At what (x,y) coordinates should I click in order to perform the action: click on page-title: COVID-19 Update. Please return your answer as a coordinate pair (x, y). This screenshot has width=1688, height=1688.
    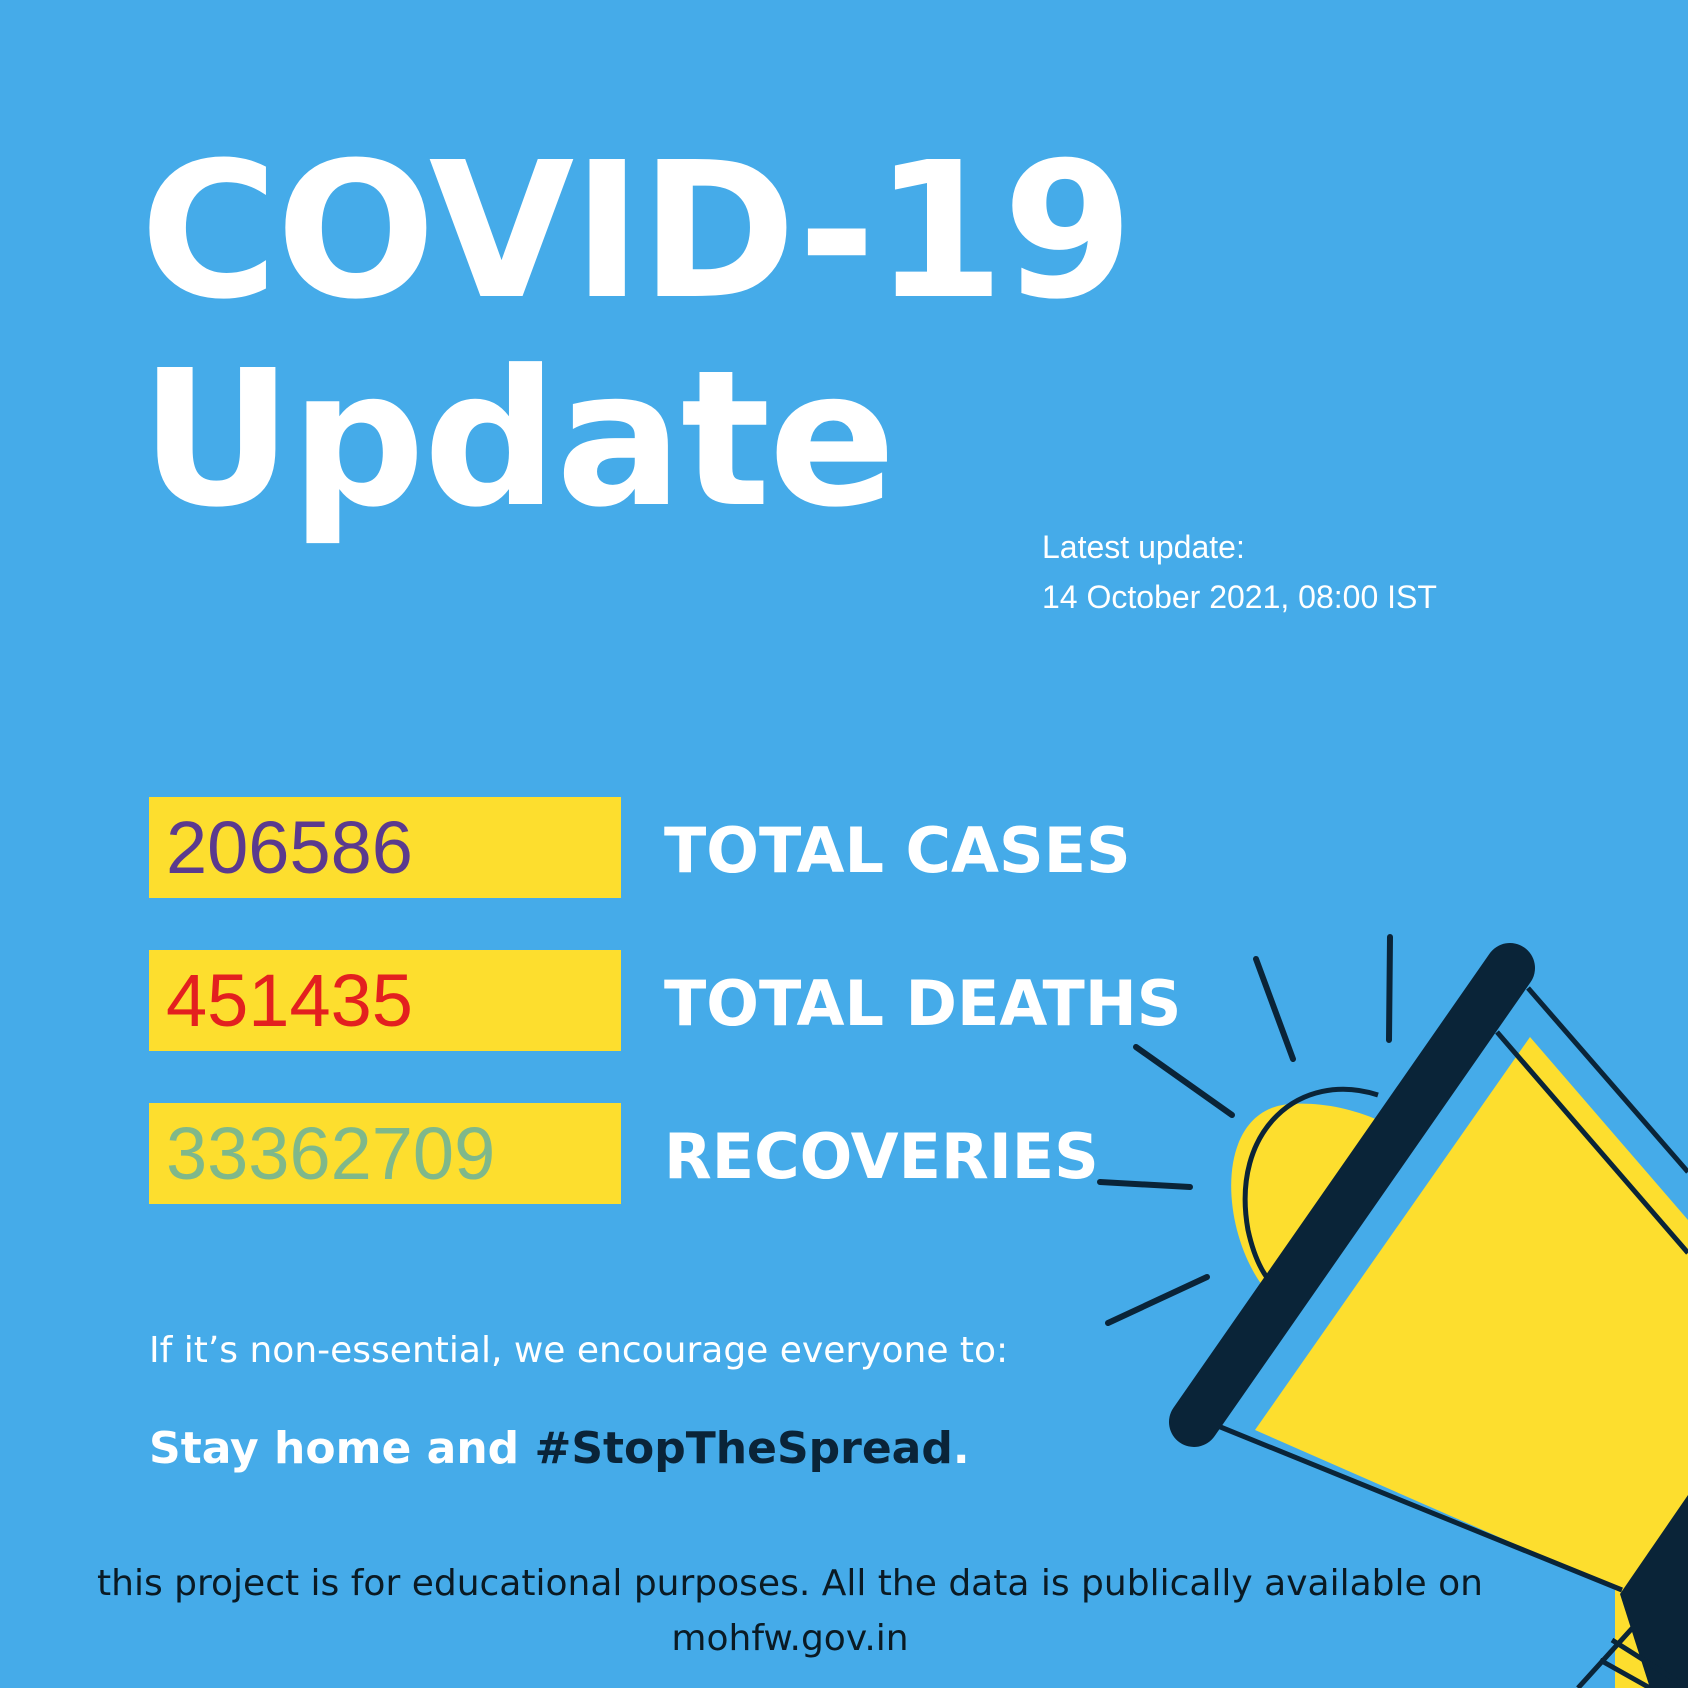
    Looking at the image, I should click on (636, 335).